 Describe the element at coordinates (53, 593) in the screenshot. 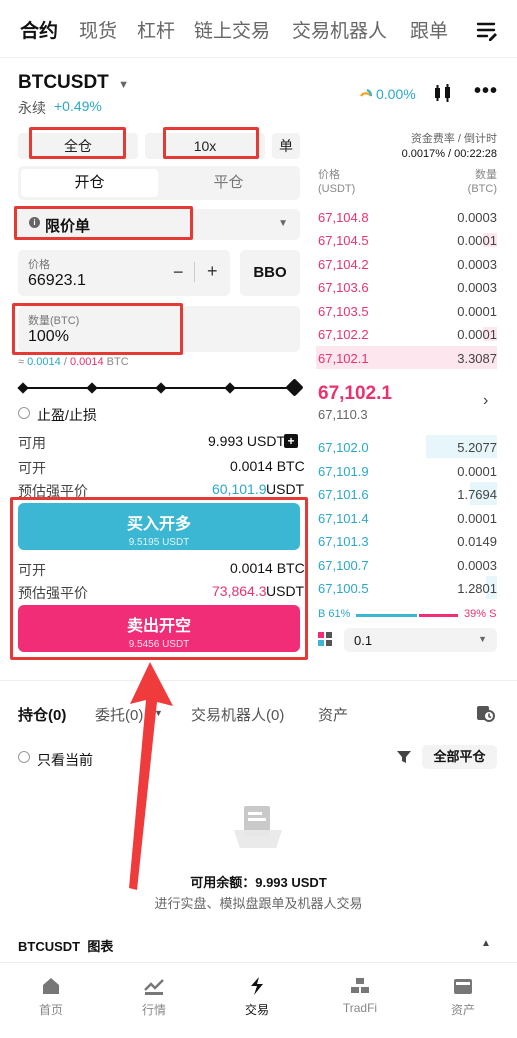

I see `liq-label-sell: 预估强平价` at that location.